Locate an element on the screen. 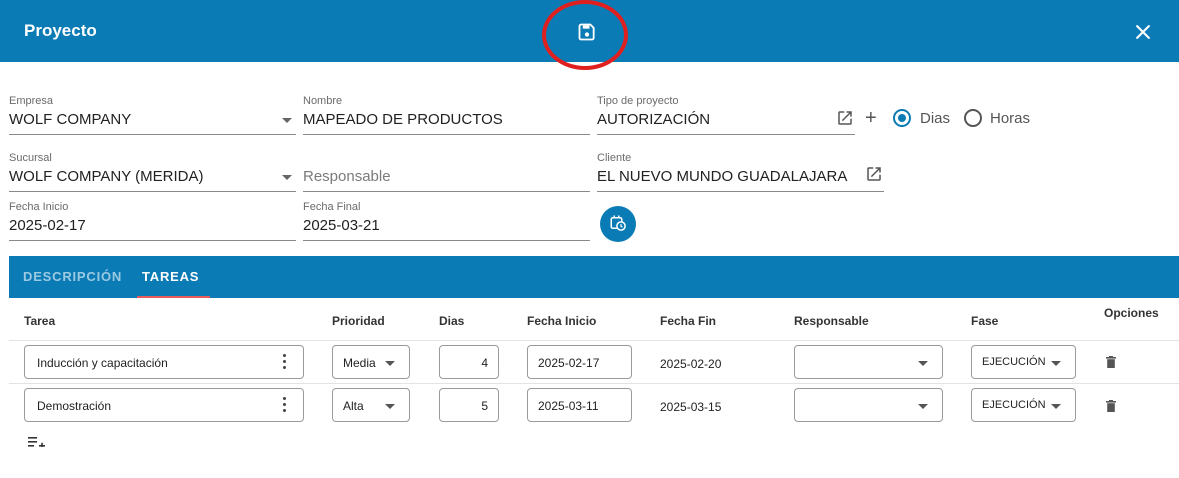 The image size is (1179, 478). prioridad-select: Alta is located at coordinates (371, 405).